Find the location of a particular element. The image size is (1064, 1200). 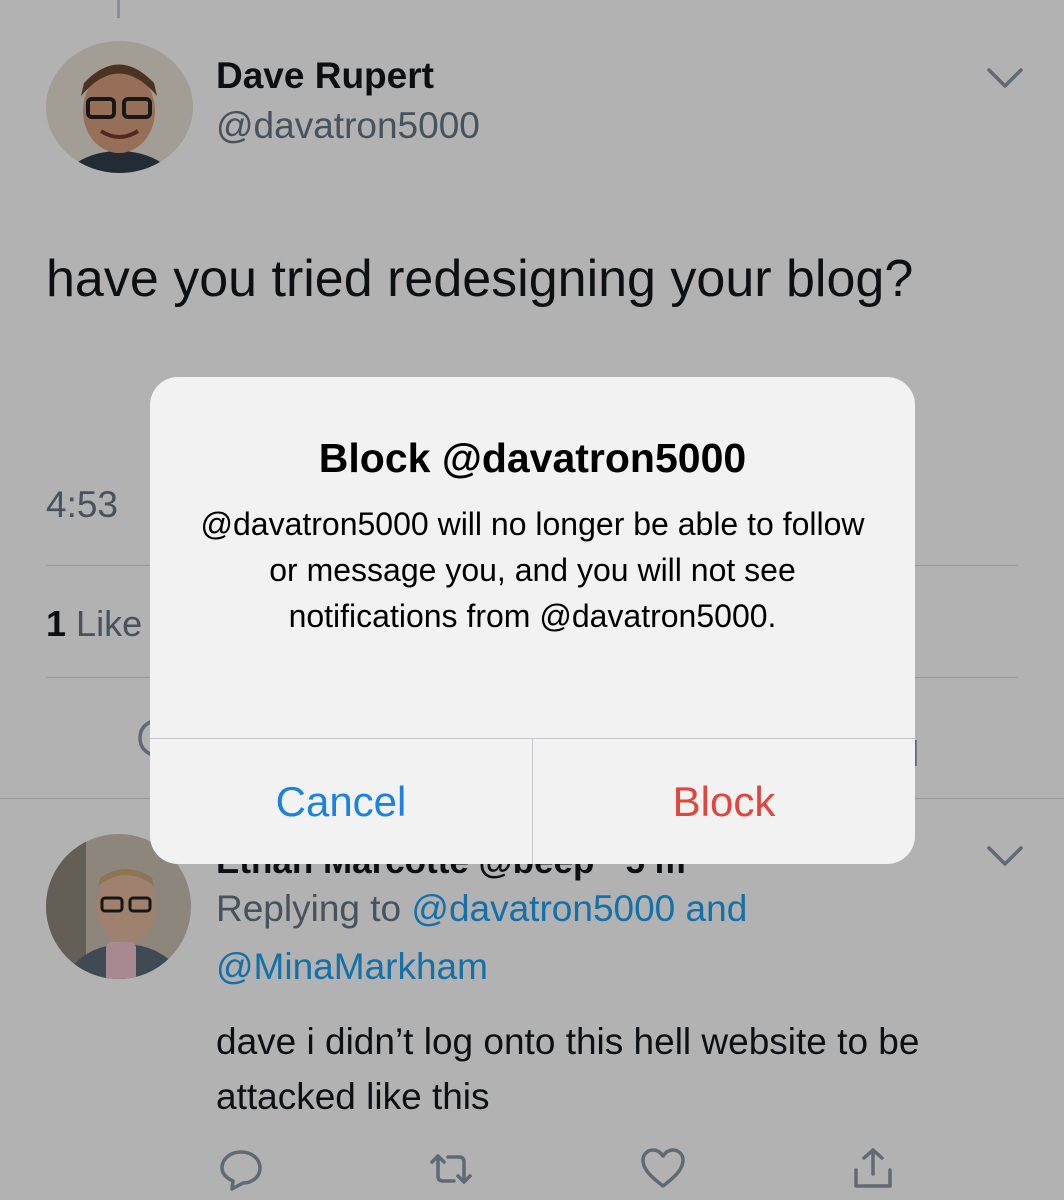

block-button: Block is located at coordinates (724, 801).